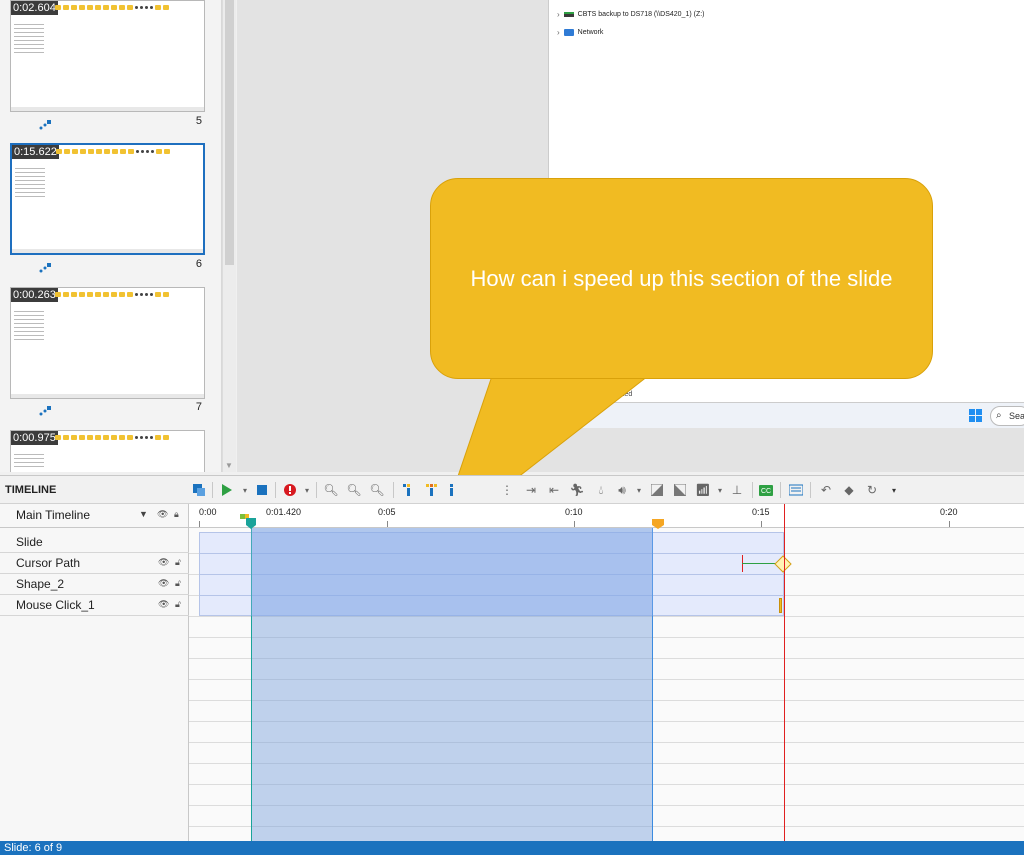 Image resolution: width=1024 pixels, height=855 pixels. Describe the element at coordinates (55, 605) in the screenshot. I see `track-label: Mouse Click_1` at that location.